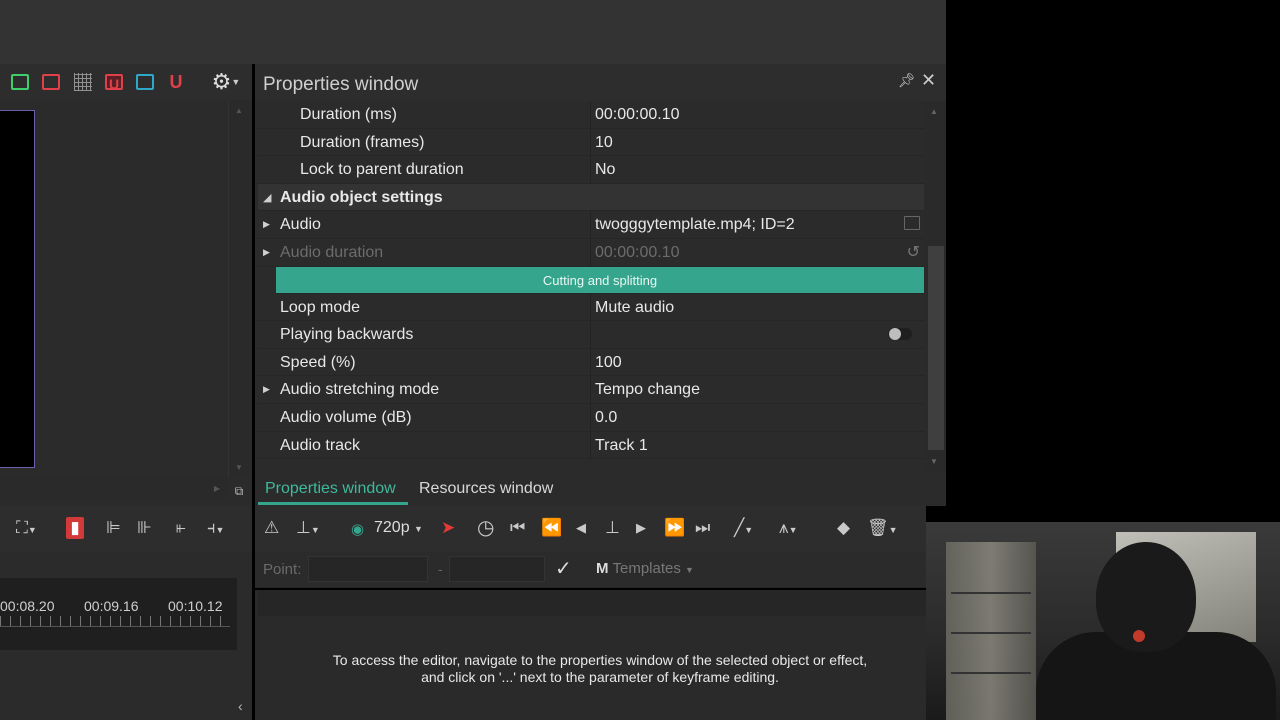 This screenshot has height=720, width=1280. Describe the element at coordinates (928, 80) in the screenshot. I see `close-icon: ✕` at that location.